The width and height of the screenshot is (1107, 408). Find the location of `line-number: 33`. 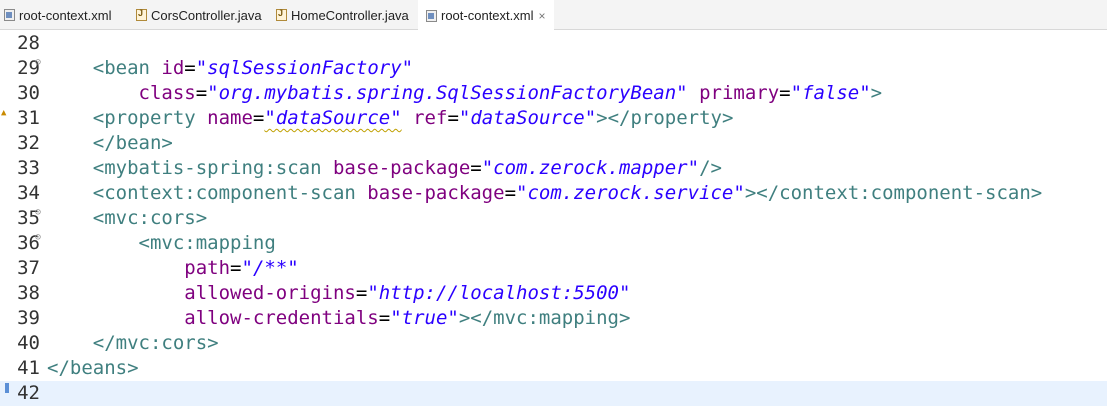

line-number: 33 is located at coordinates (28, 168).